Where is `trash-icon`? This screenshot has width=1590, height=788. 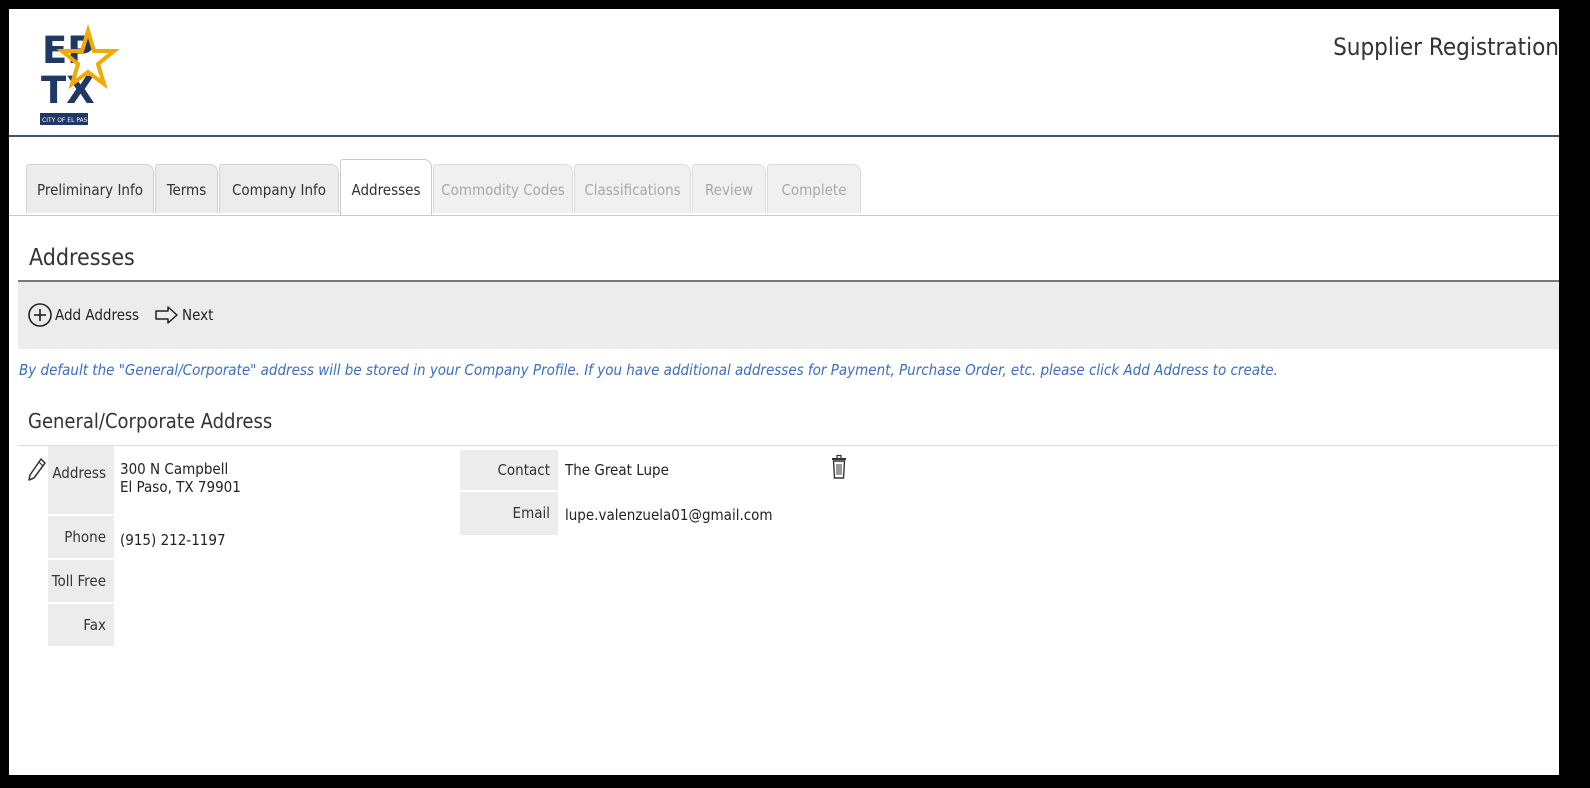
trash-icon is located at coordinates (839, 467).